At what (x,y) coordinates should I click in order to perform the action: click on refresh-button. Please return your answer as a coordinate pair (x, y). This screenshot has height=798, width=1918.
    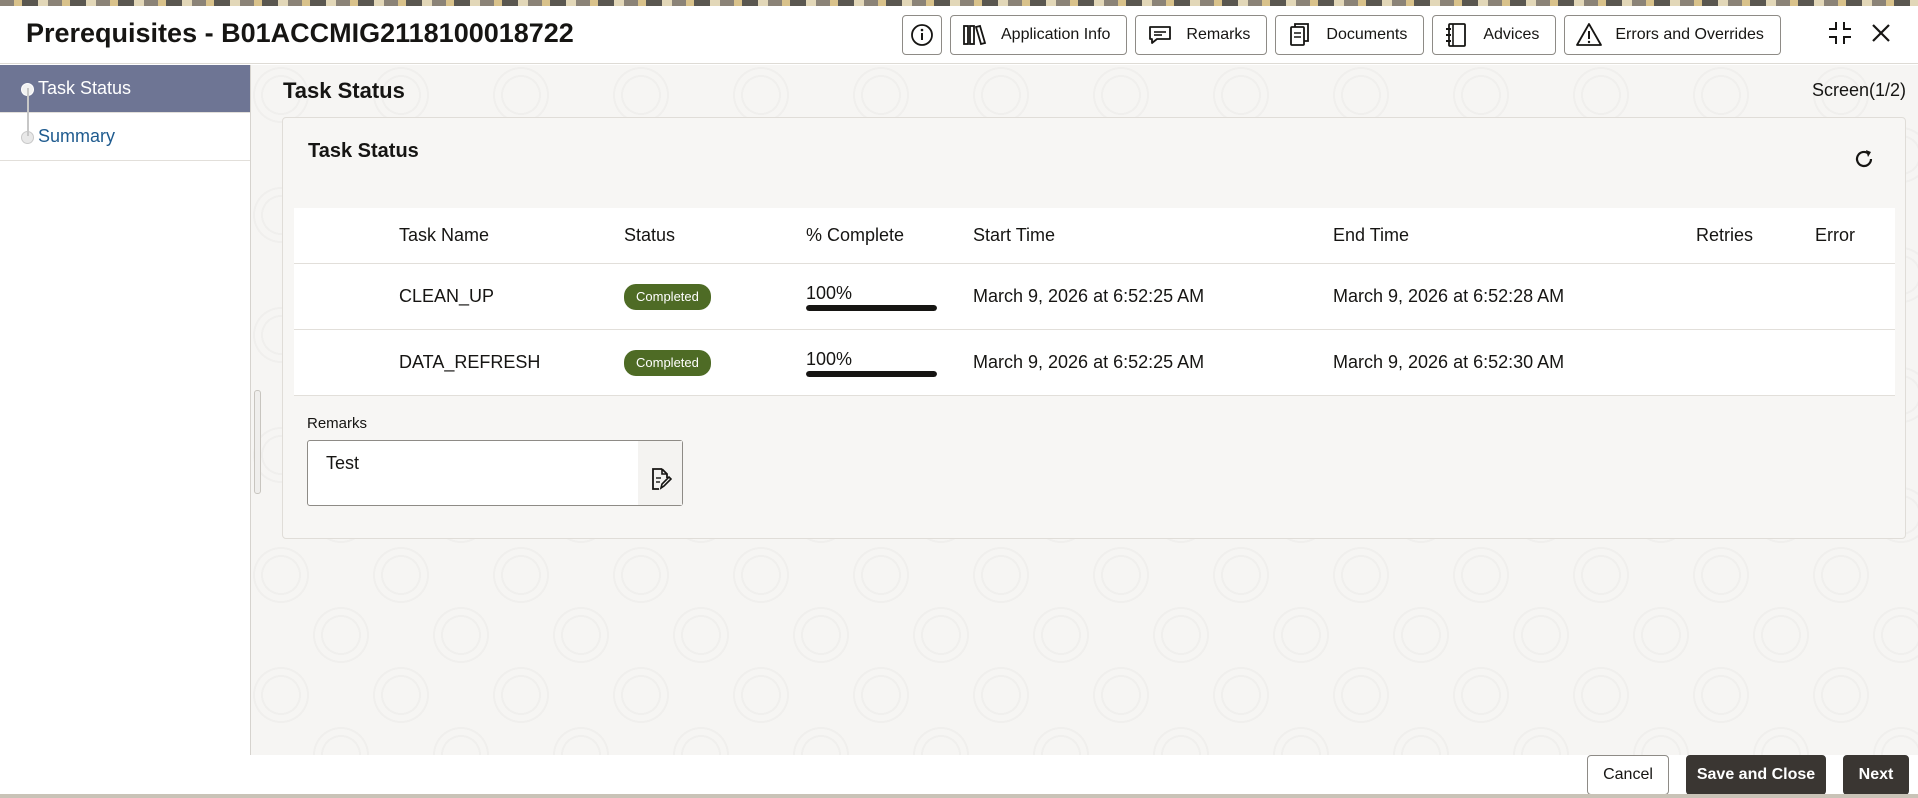
    Looking at the image, I should click on (1864, 161).